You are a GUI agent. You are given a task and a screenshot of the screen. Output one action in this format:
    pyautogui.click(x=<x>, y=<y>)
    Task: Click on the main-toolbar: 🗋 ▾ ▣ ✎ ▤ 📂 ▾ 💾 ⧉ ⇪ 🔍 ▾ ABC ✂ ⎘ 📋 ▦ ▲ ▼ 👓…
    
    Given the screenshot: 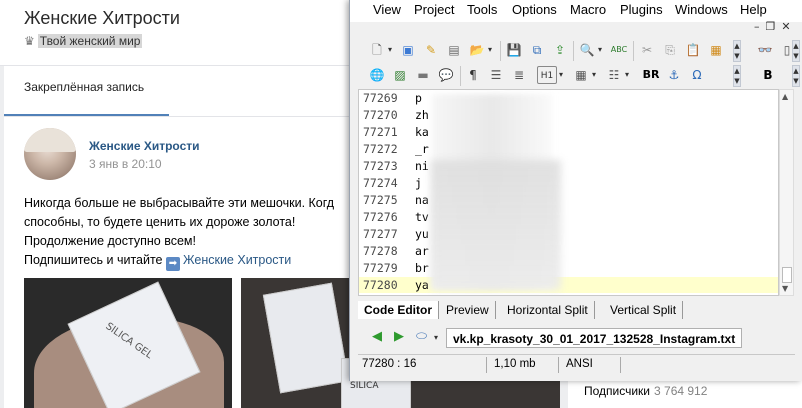 What is the action you would take?
    pyautogui.click(x=576, y=51)
    